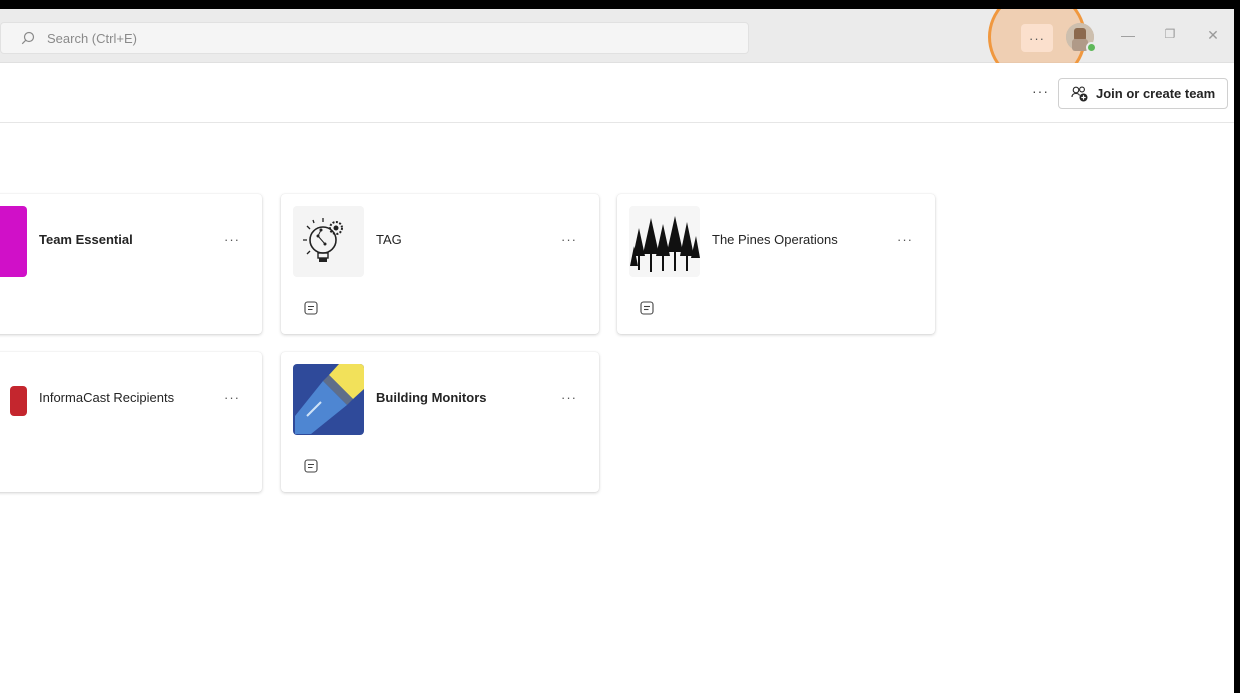  What do you see at coordinates (86, 239) in the screenshot?
I see `team-name: Team Essential` at bounding box center [86, 239].